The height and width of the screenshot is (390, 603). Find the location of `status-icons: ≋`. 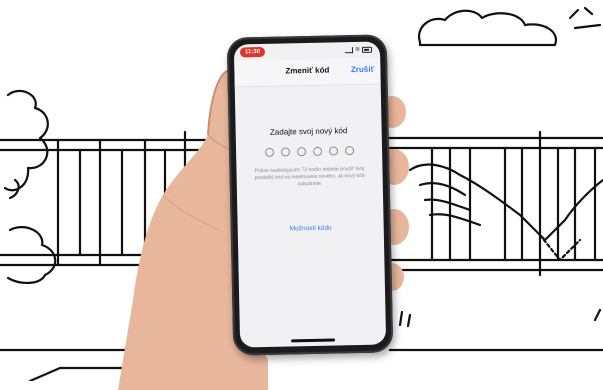

status-icons: ≋ is located at coordinates (358, 50).